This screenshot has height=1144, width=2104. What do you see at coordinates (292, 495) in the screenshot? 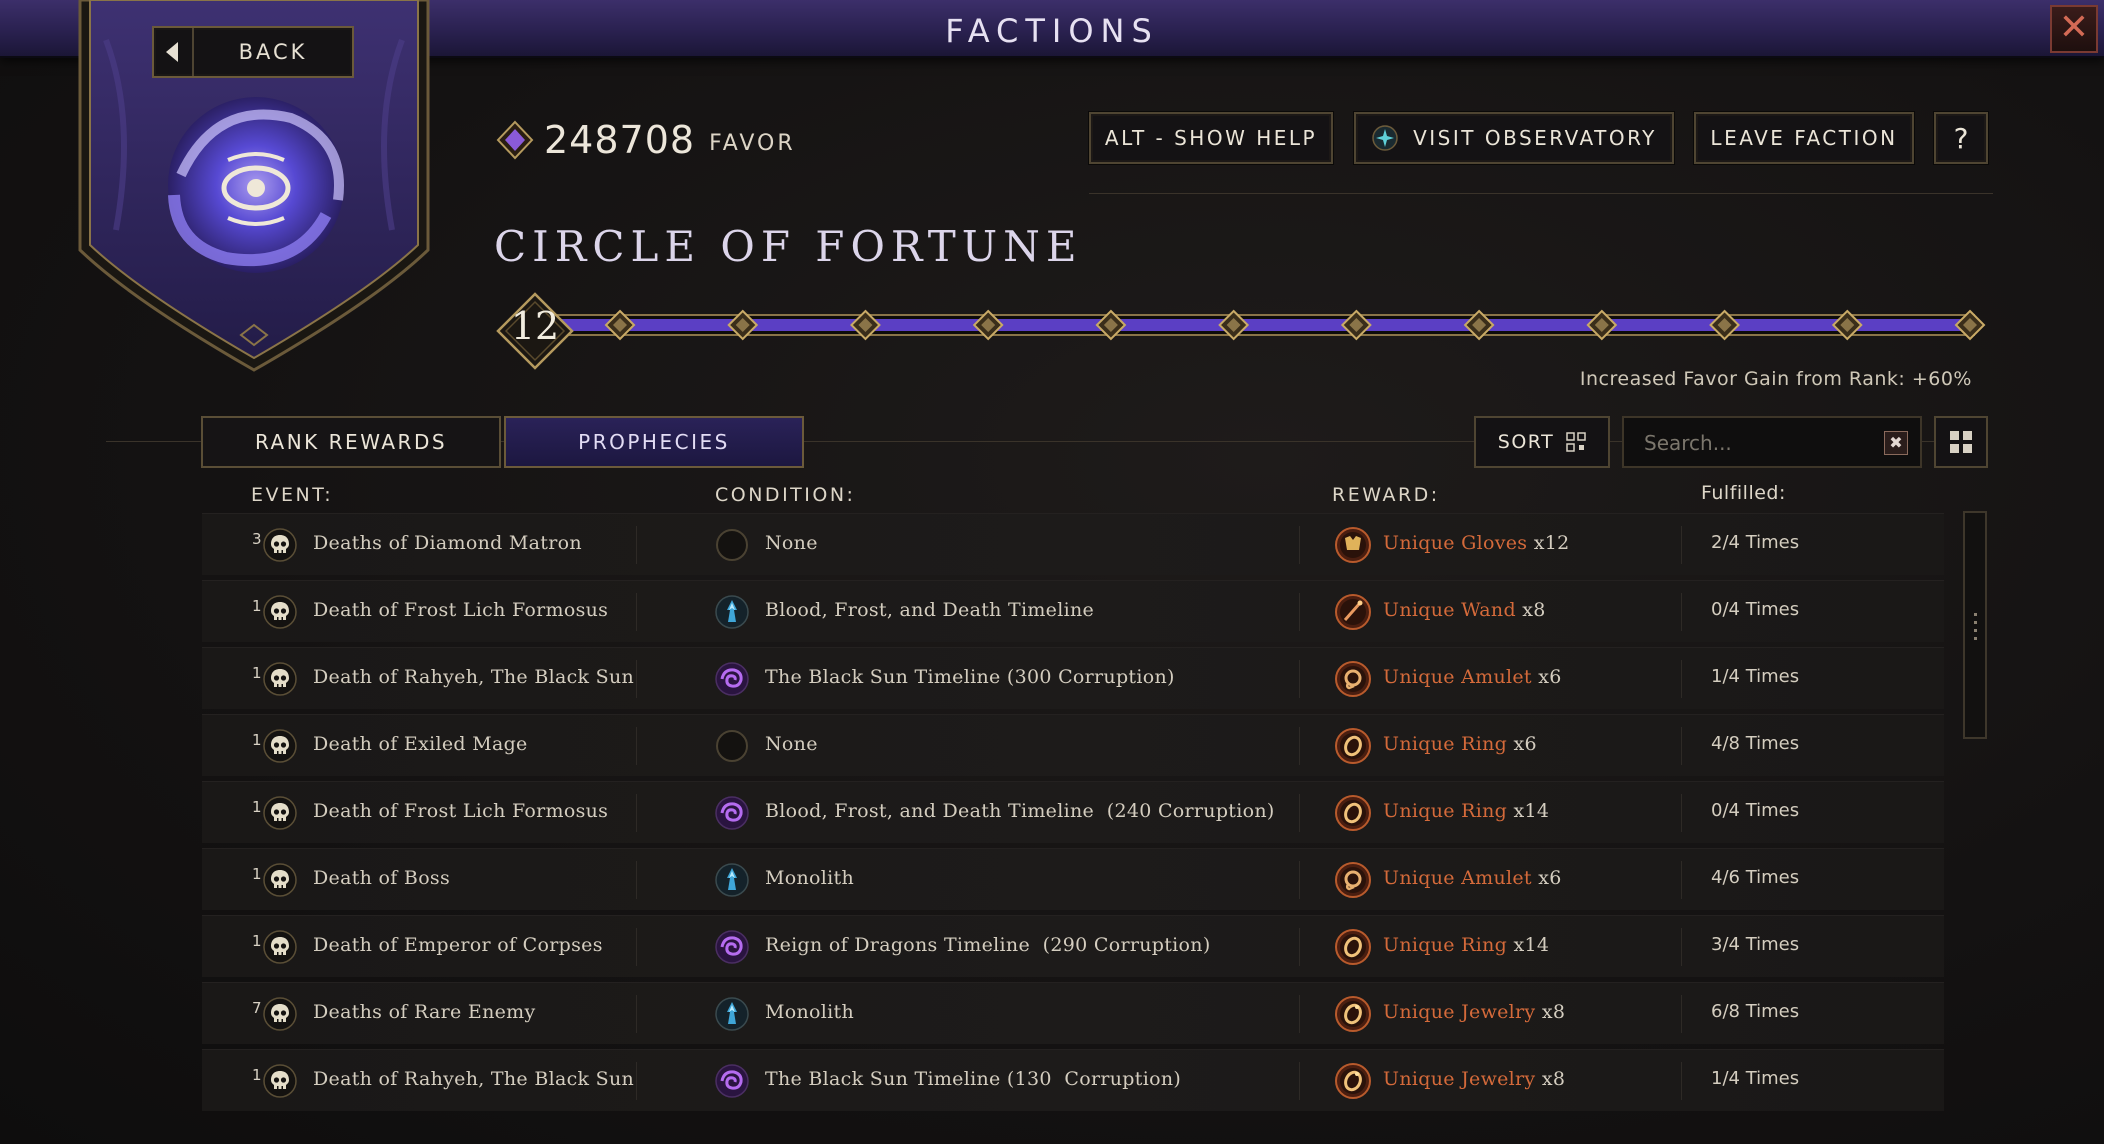
I see `column-event: EVENT:` at bounding box center [292, 495].